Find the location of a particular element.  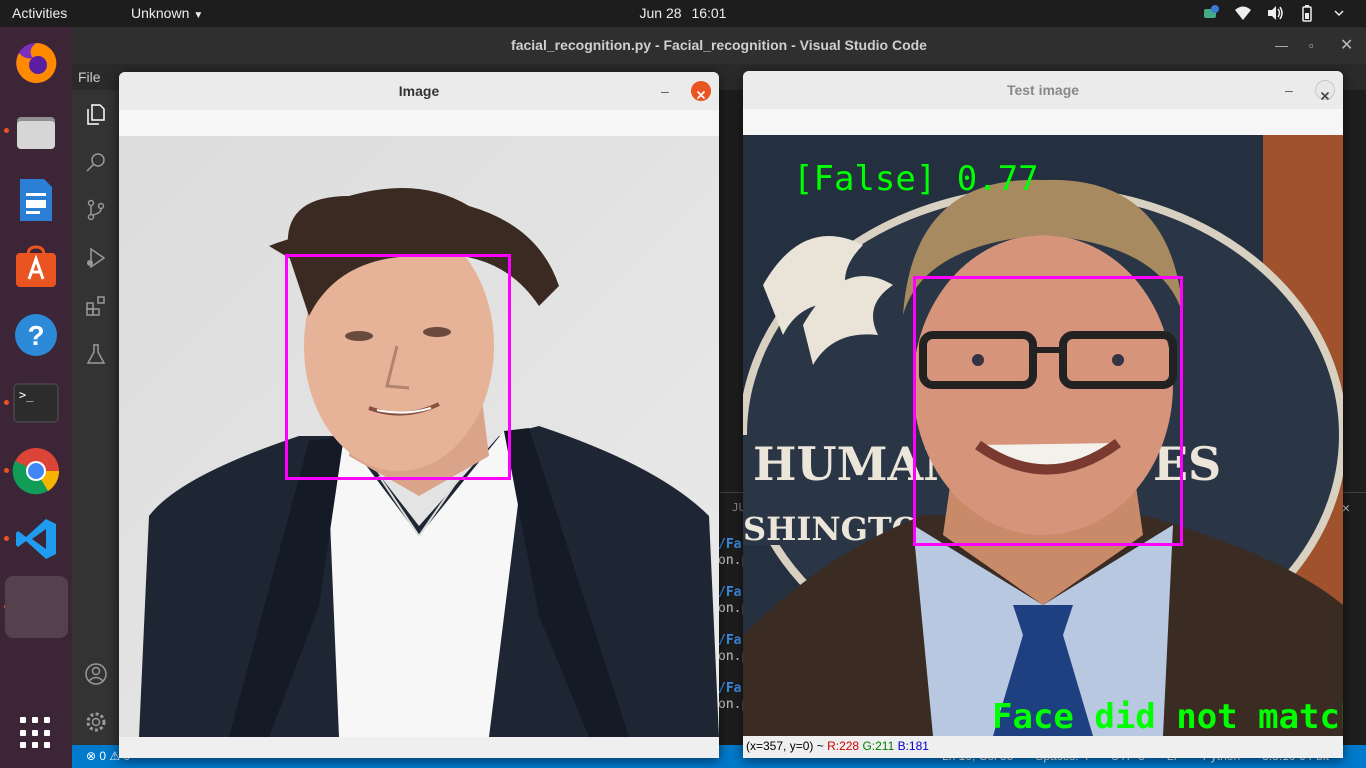

wifi-icon is located at coordinates (1243, 13).